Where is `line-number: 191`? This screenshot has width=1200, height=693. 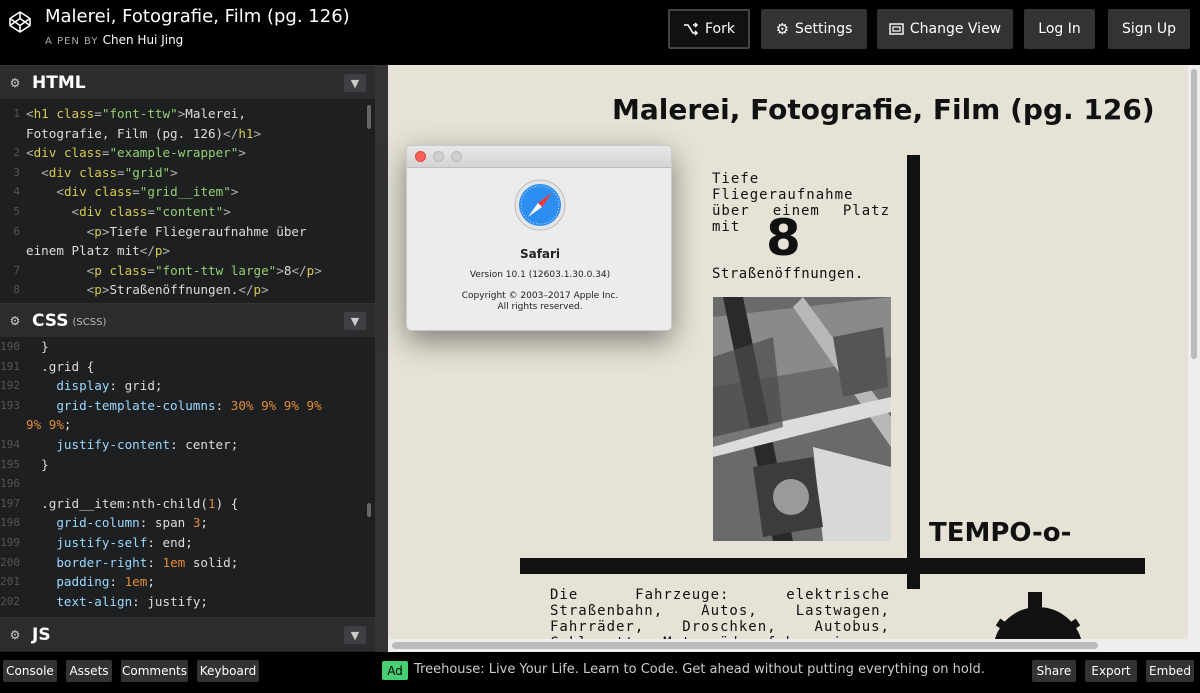
line-number: 191 is located at coordinates (10, 366).